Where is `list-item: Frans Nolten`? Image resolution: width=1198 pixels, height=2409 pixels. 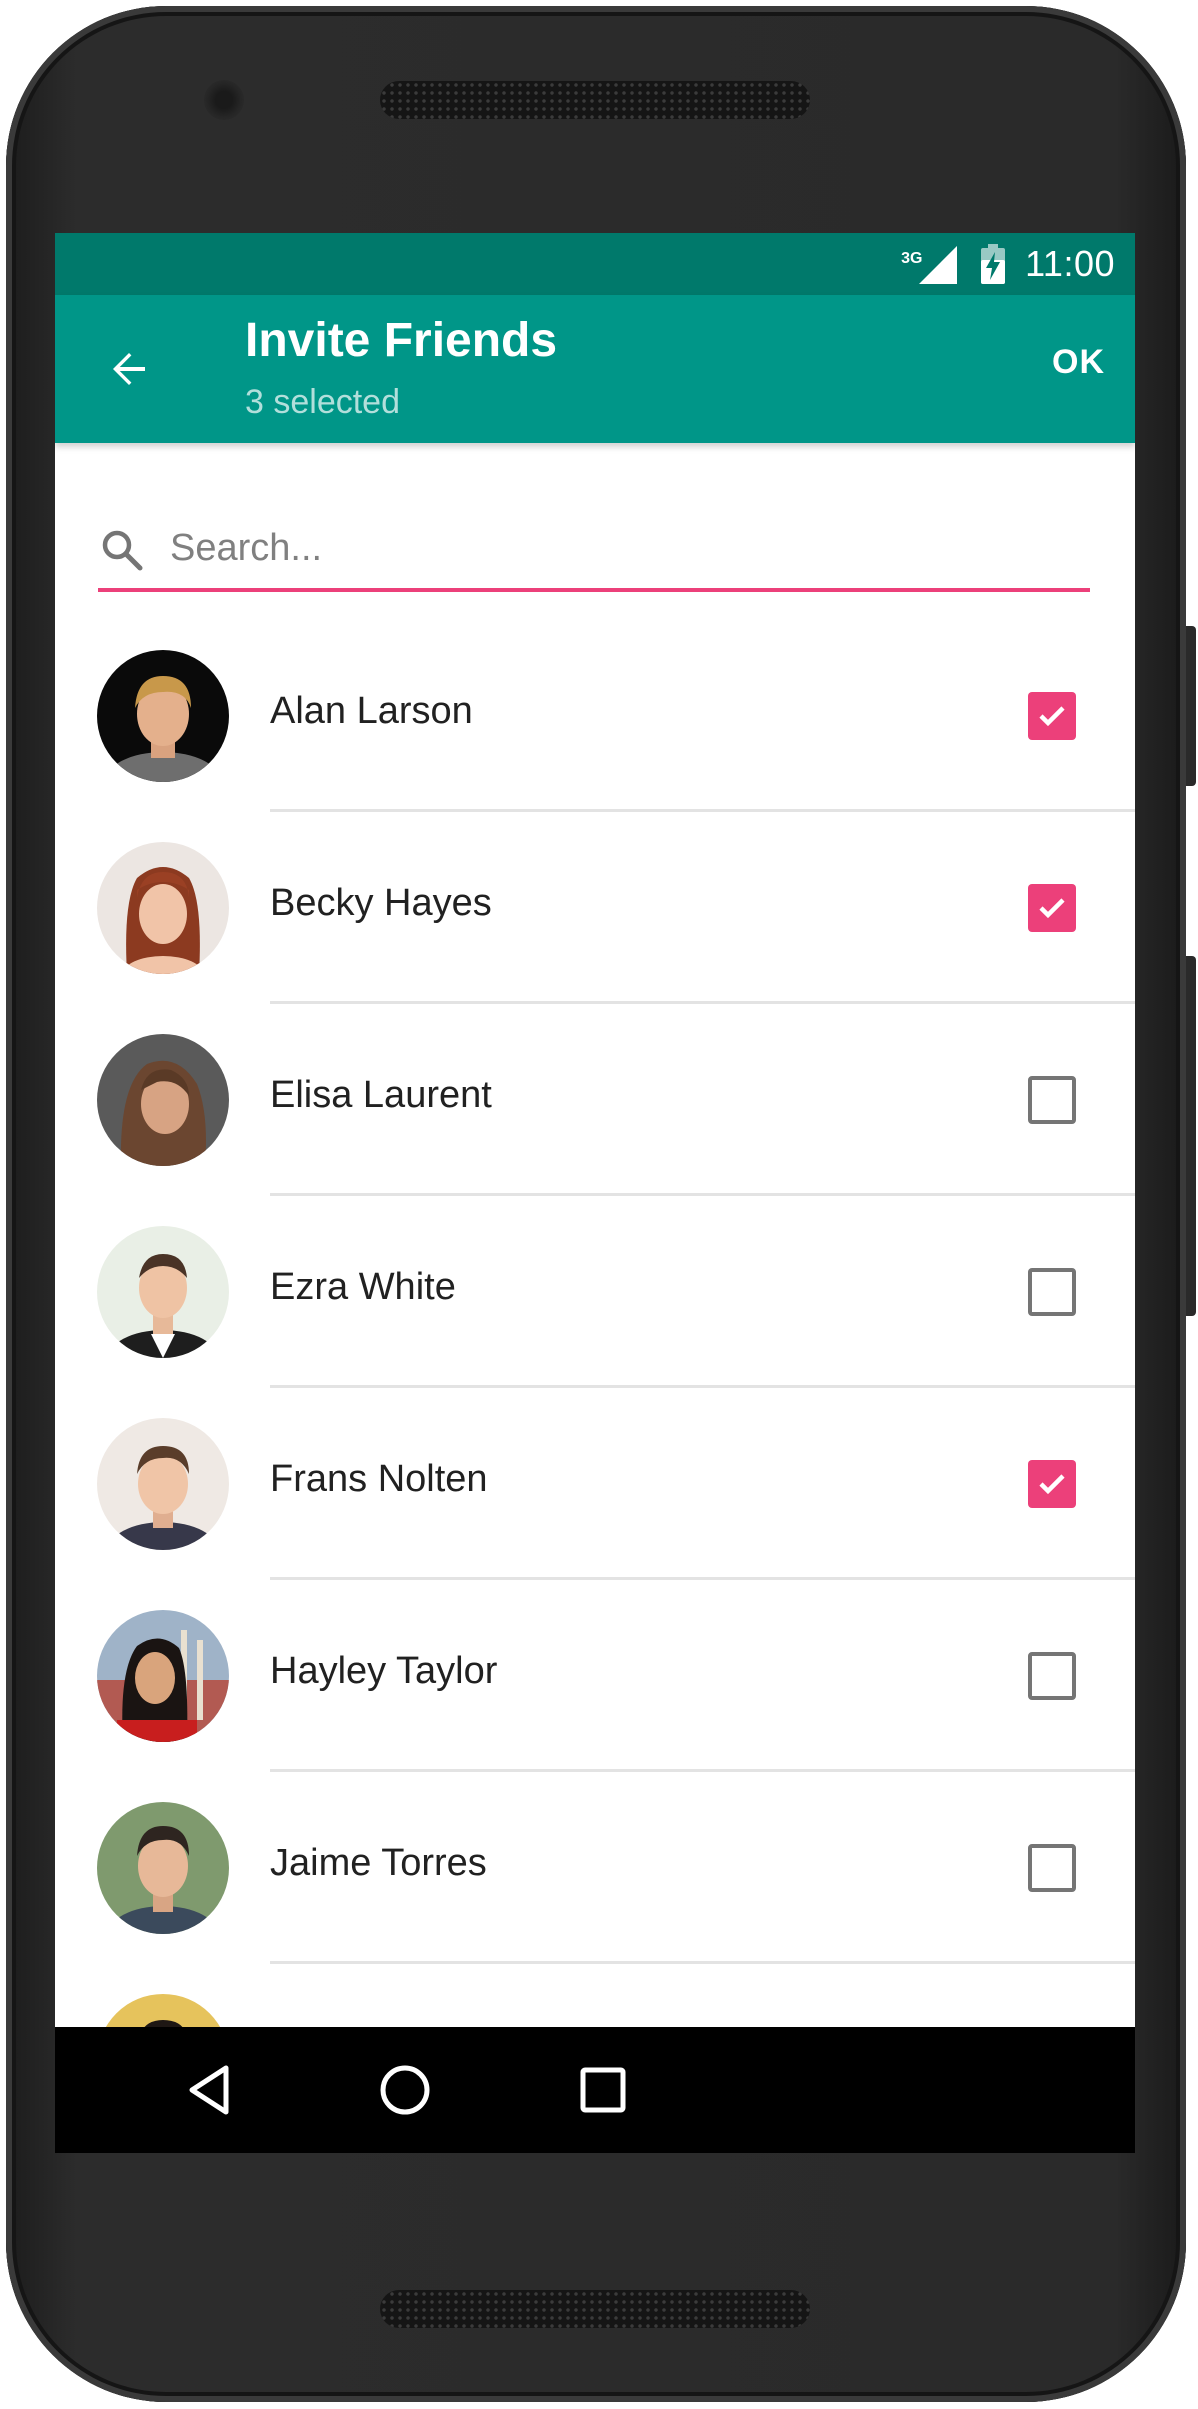 list-item: Frans Nolten is located at coordinates (595, 1484).